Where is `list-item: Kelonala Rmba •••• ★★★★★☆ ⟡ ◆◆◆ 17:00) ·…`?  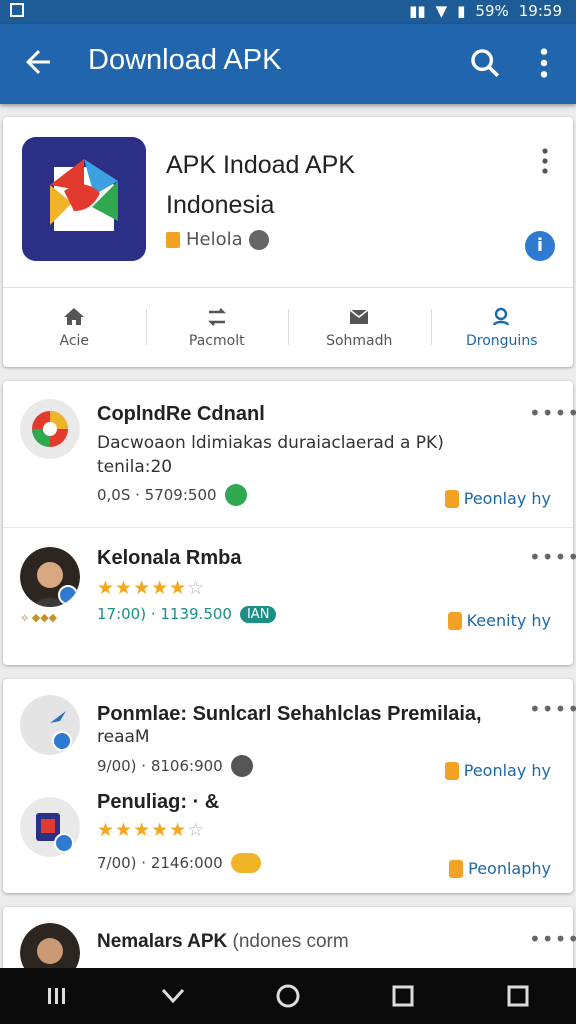
list-item: Kelonala Rmba •••• ★★★★★☆ ⟡ ◆◆◆ 17:00) ·… is located at coordinates (289, 596).